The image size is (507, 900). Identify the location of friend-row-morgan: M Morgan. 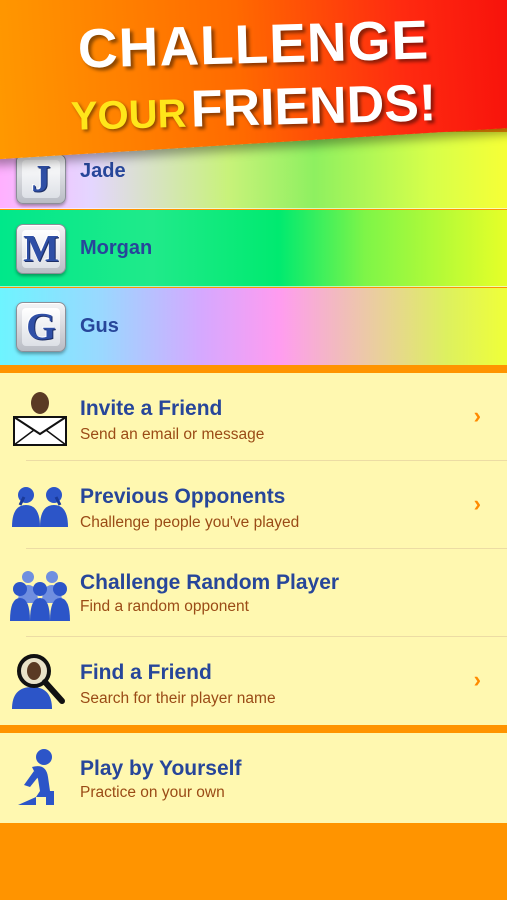
(253, 248).